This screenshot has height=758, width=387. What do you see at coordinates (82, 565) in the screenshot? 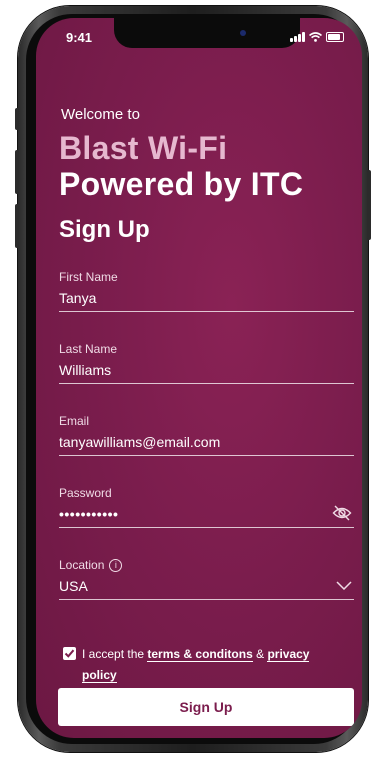
I see `location-label: Location` at bounding box center [82, 565].